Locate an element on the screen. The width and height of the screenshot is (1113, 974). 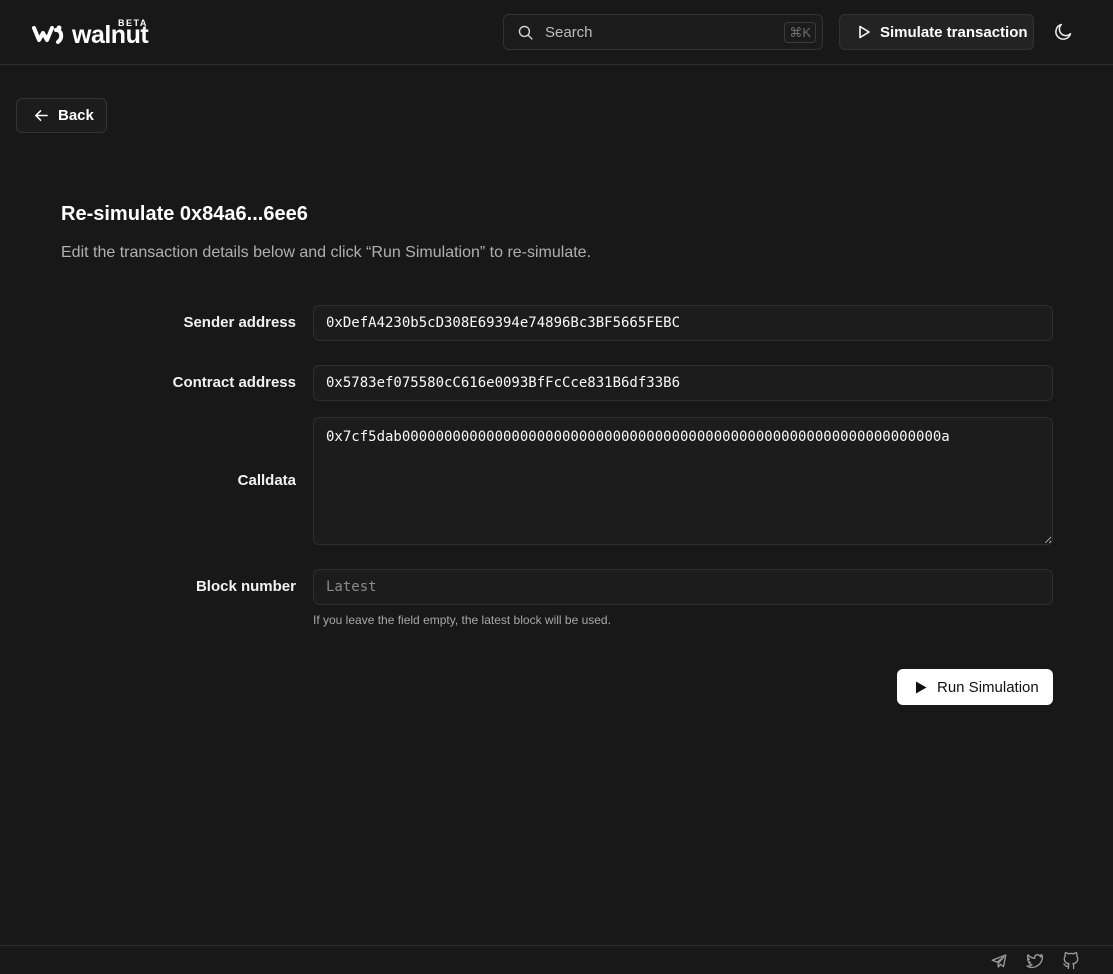
block-number-label: Block number is located at coordinates (245, 586).